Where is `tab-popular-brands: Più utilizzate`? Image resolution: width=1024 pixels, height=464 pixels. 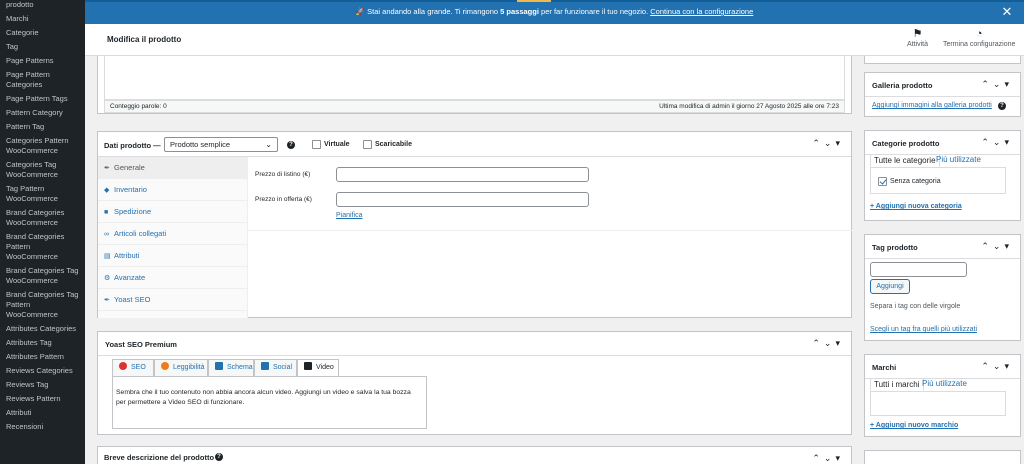 tab-popular-brands: Più utilizzate is located at coordinates (944, 384).